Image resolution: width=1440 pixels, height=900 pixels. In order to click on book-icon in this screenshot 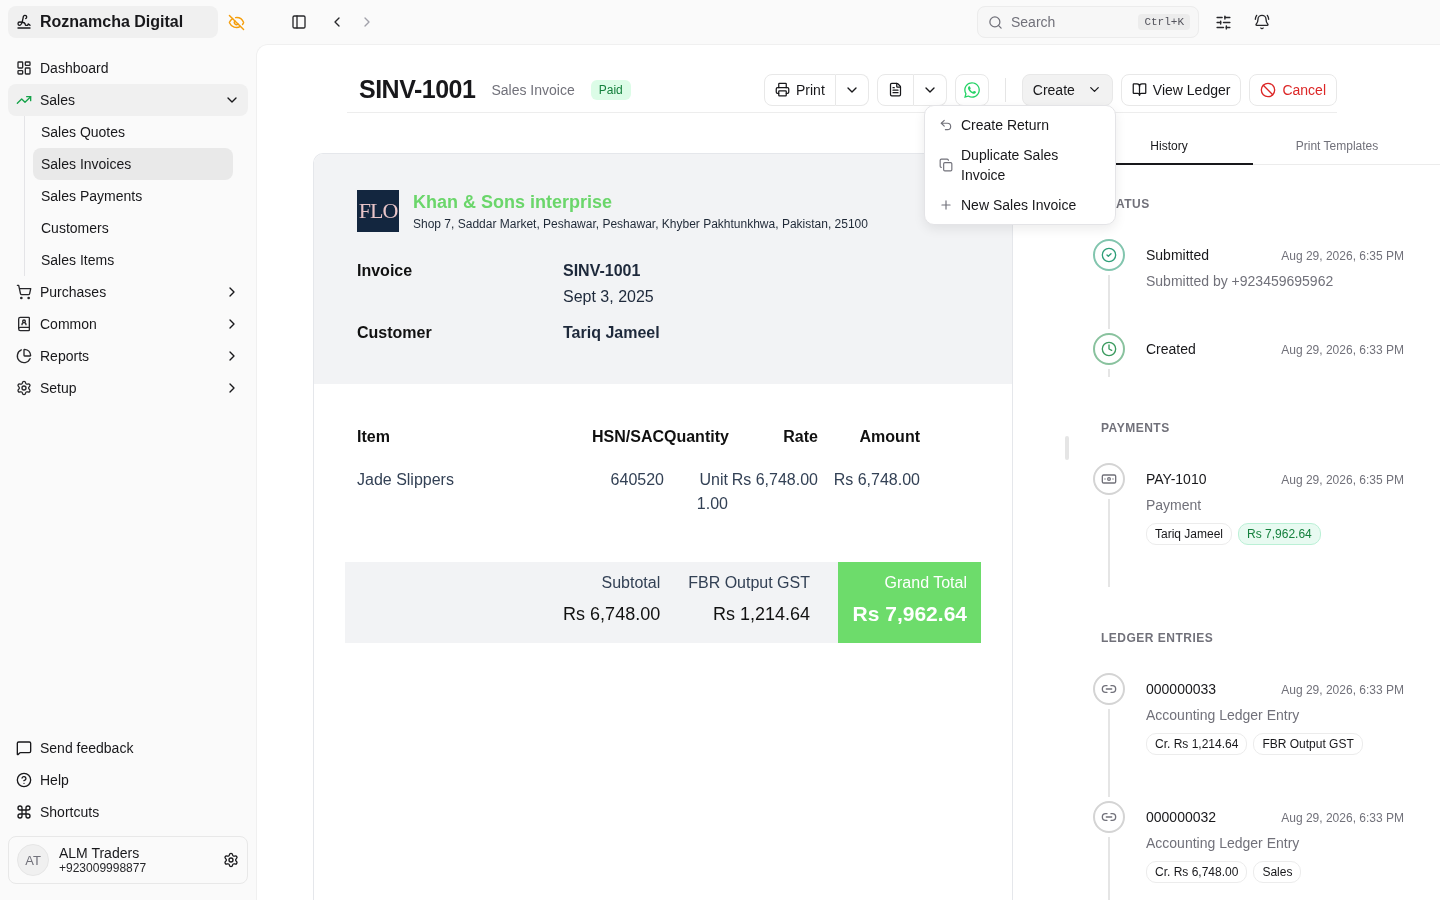, I will do `click(1139, 89)`.